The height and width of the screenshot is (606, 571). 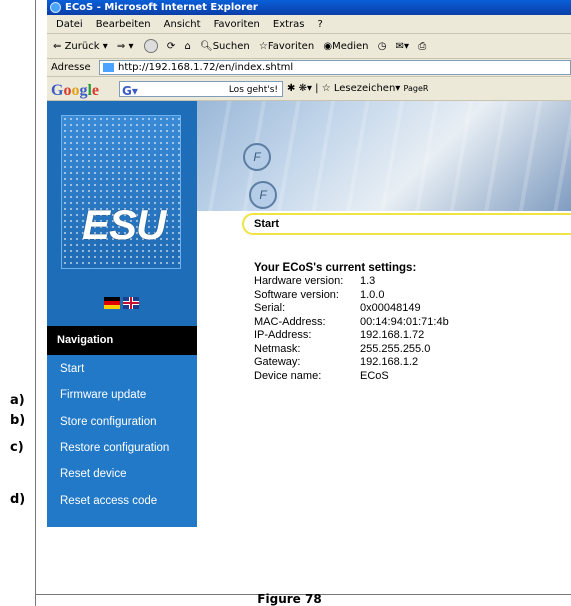 I want to click on esu-logo: ESU, so click(x=121, y=192).